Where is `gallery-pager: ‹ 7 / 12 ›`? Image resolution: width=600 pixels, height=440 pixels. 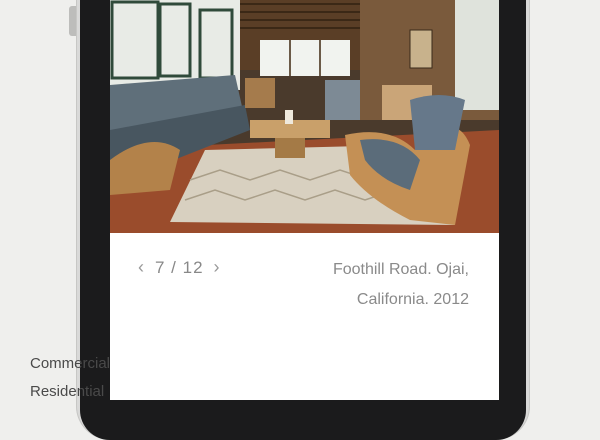 gallery-pager: ‹ 7 / 12 › is located at coordinates (179, 267).